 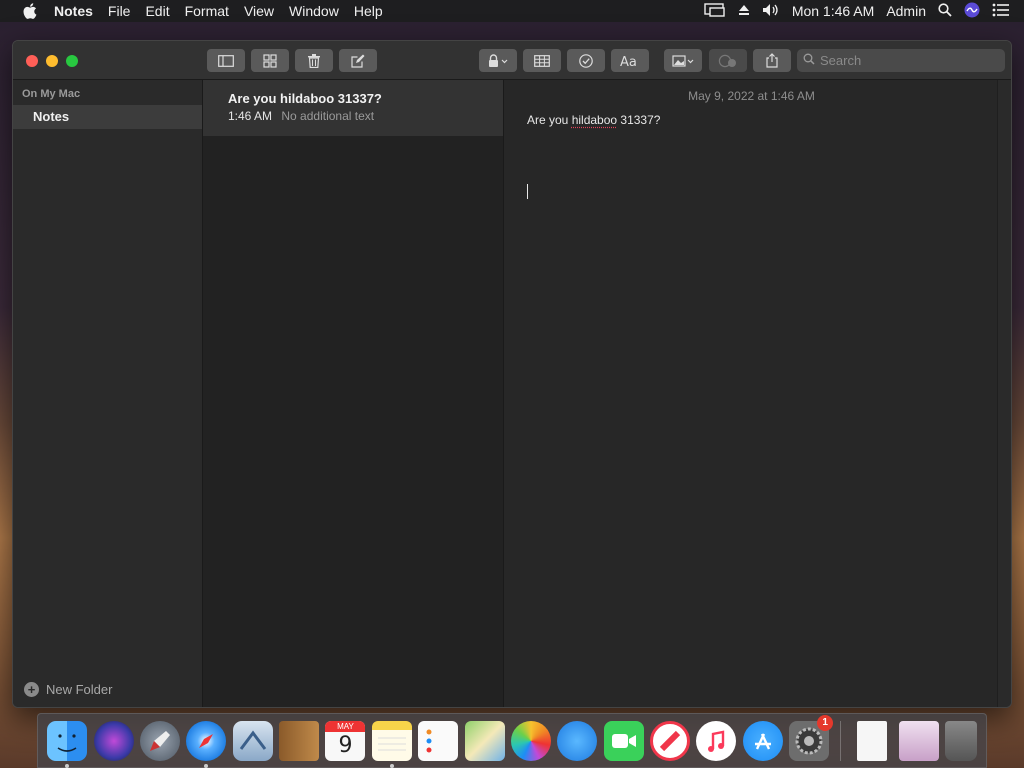 I want to click on text-format-icon: Aa, so click(x=630, y=61).